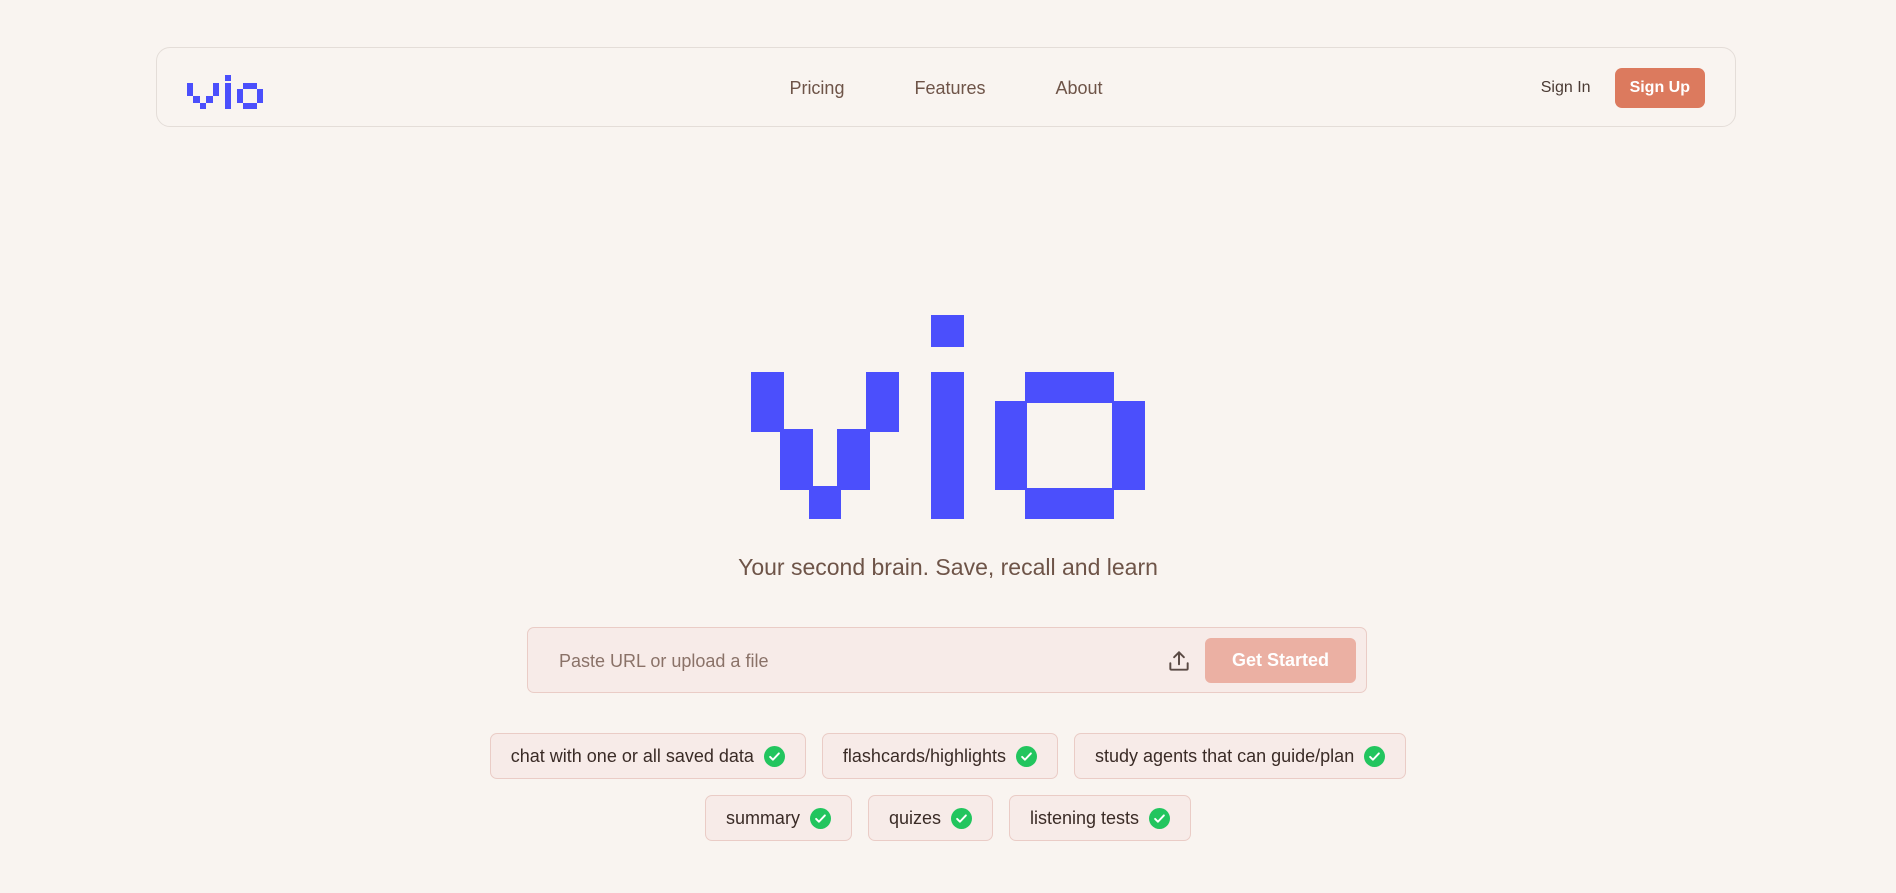 The image size is (1896, 893). What do you see at coordinates (914, 817) in the screenshot?
I see `feature-chip-label: quizes` at bounding box center [914, 817].